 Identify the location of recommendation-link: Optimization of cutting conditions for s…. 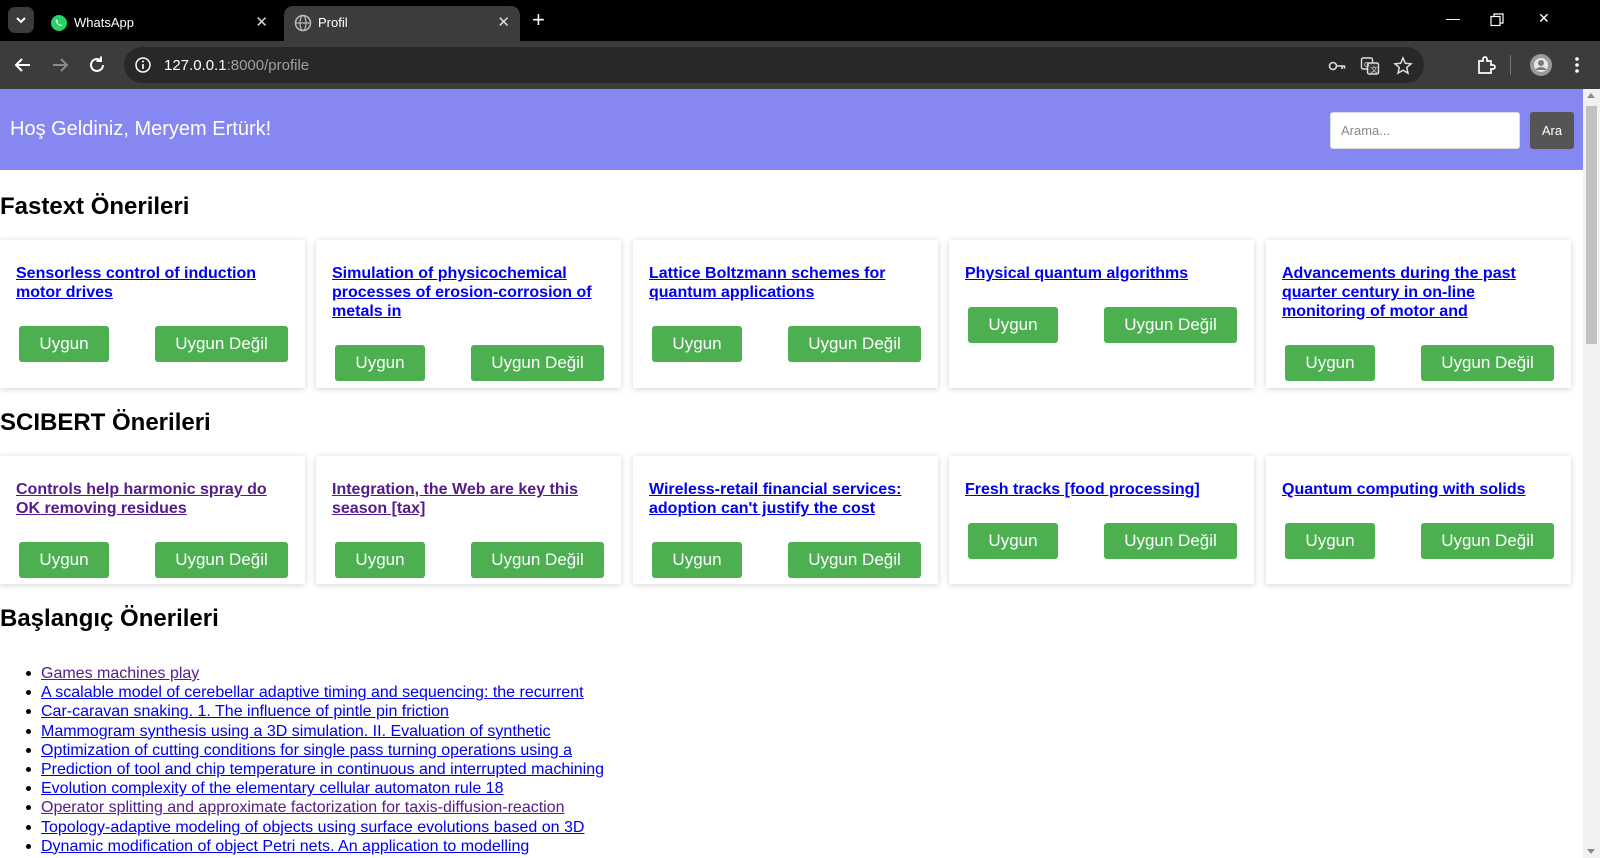
(306, 750).